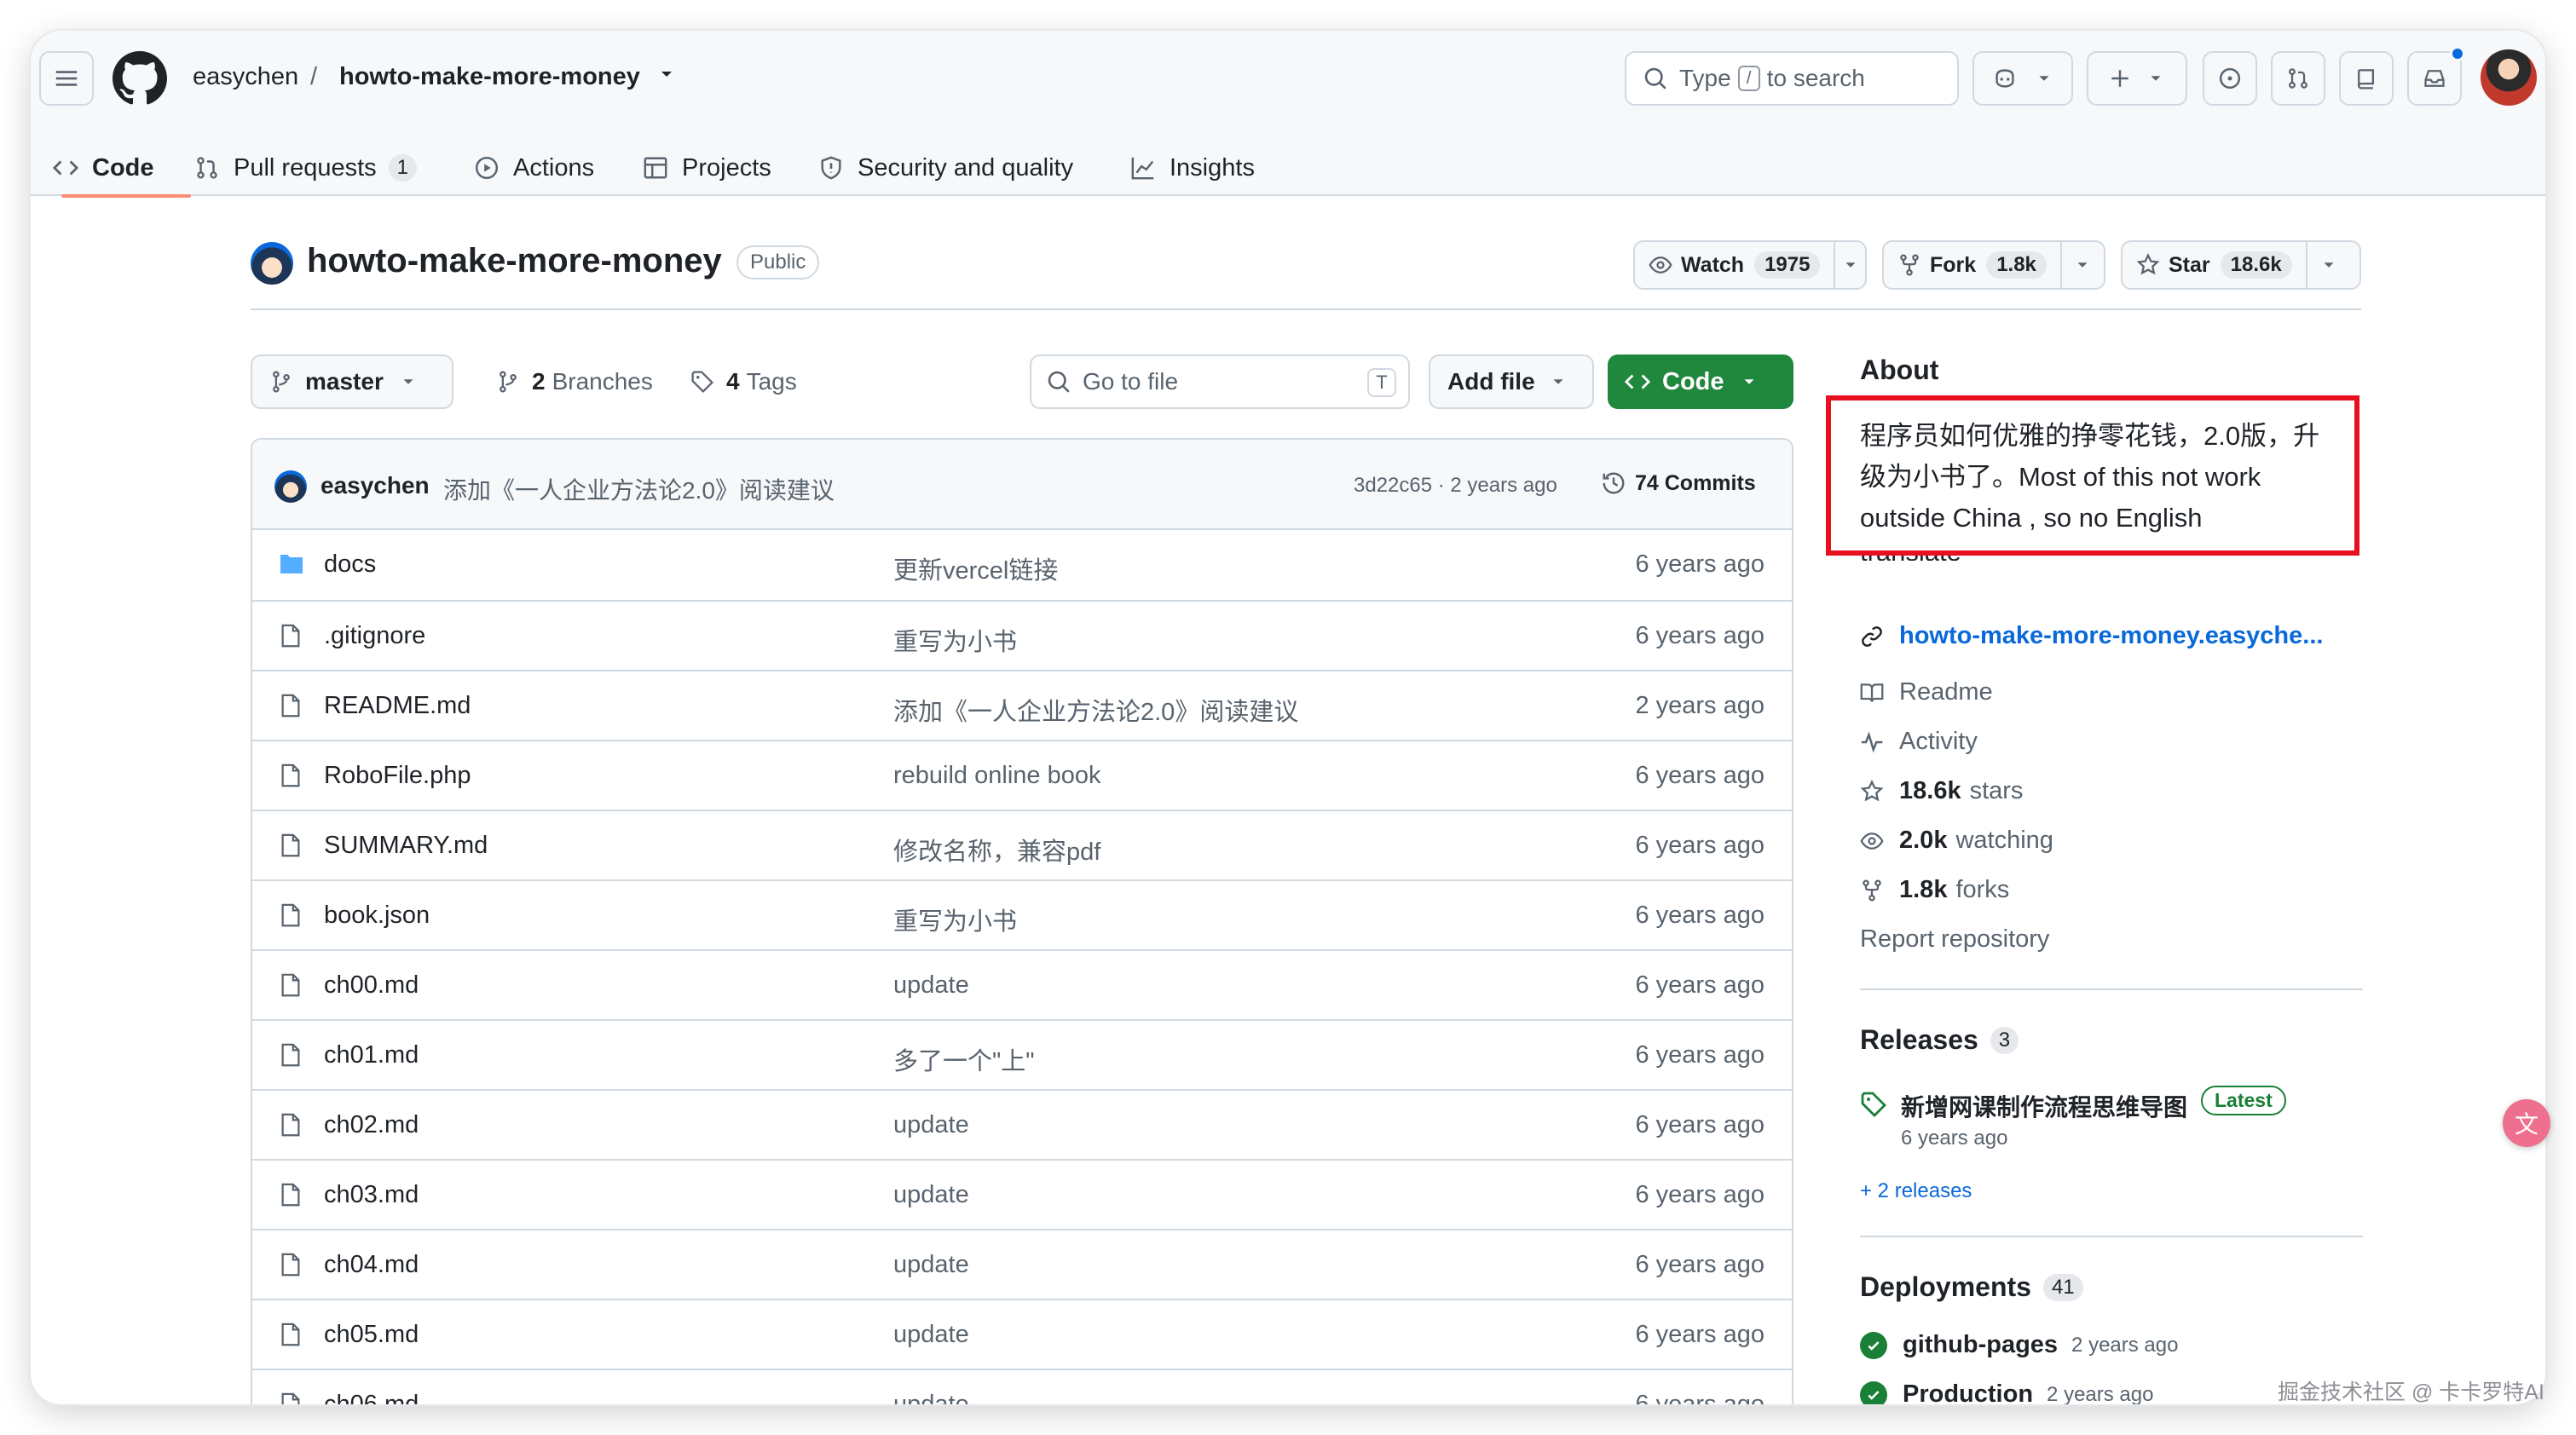  What do you see at coordinates (2006, 1392) in the screenshot?
I see `deployment-item: Production 2 years ago` at bounding box center [2006, 1392].